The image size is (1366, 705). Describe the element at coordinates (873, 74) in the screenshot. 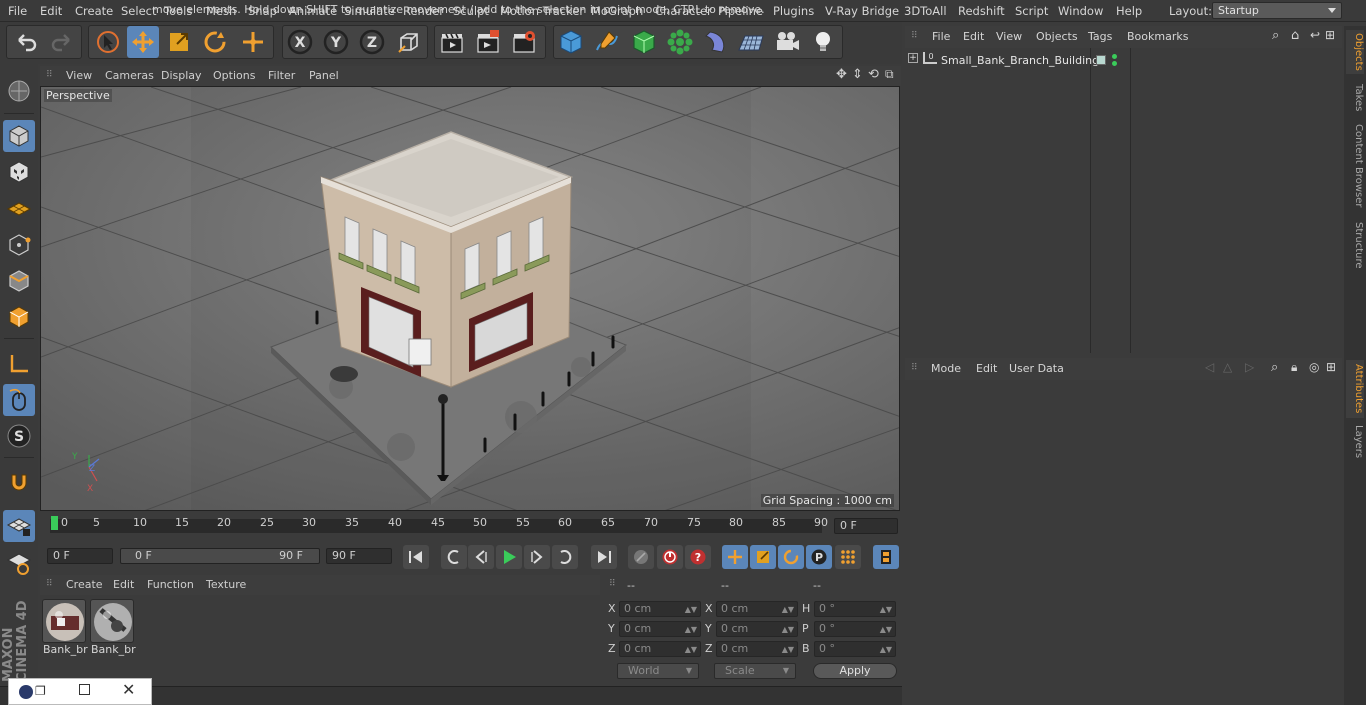

I see `viewport-rotate-icon: ⟲` at that location.